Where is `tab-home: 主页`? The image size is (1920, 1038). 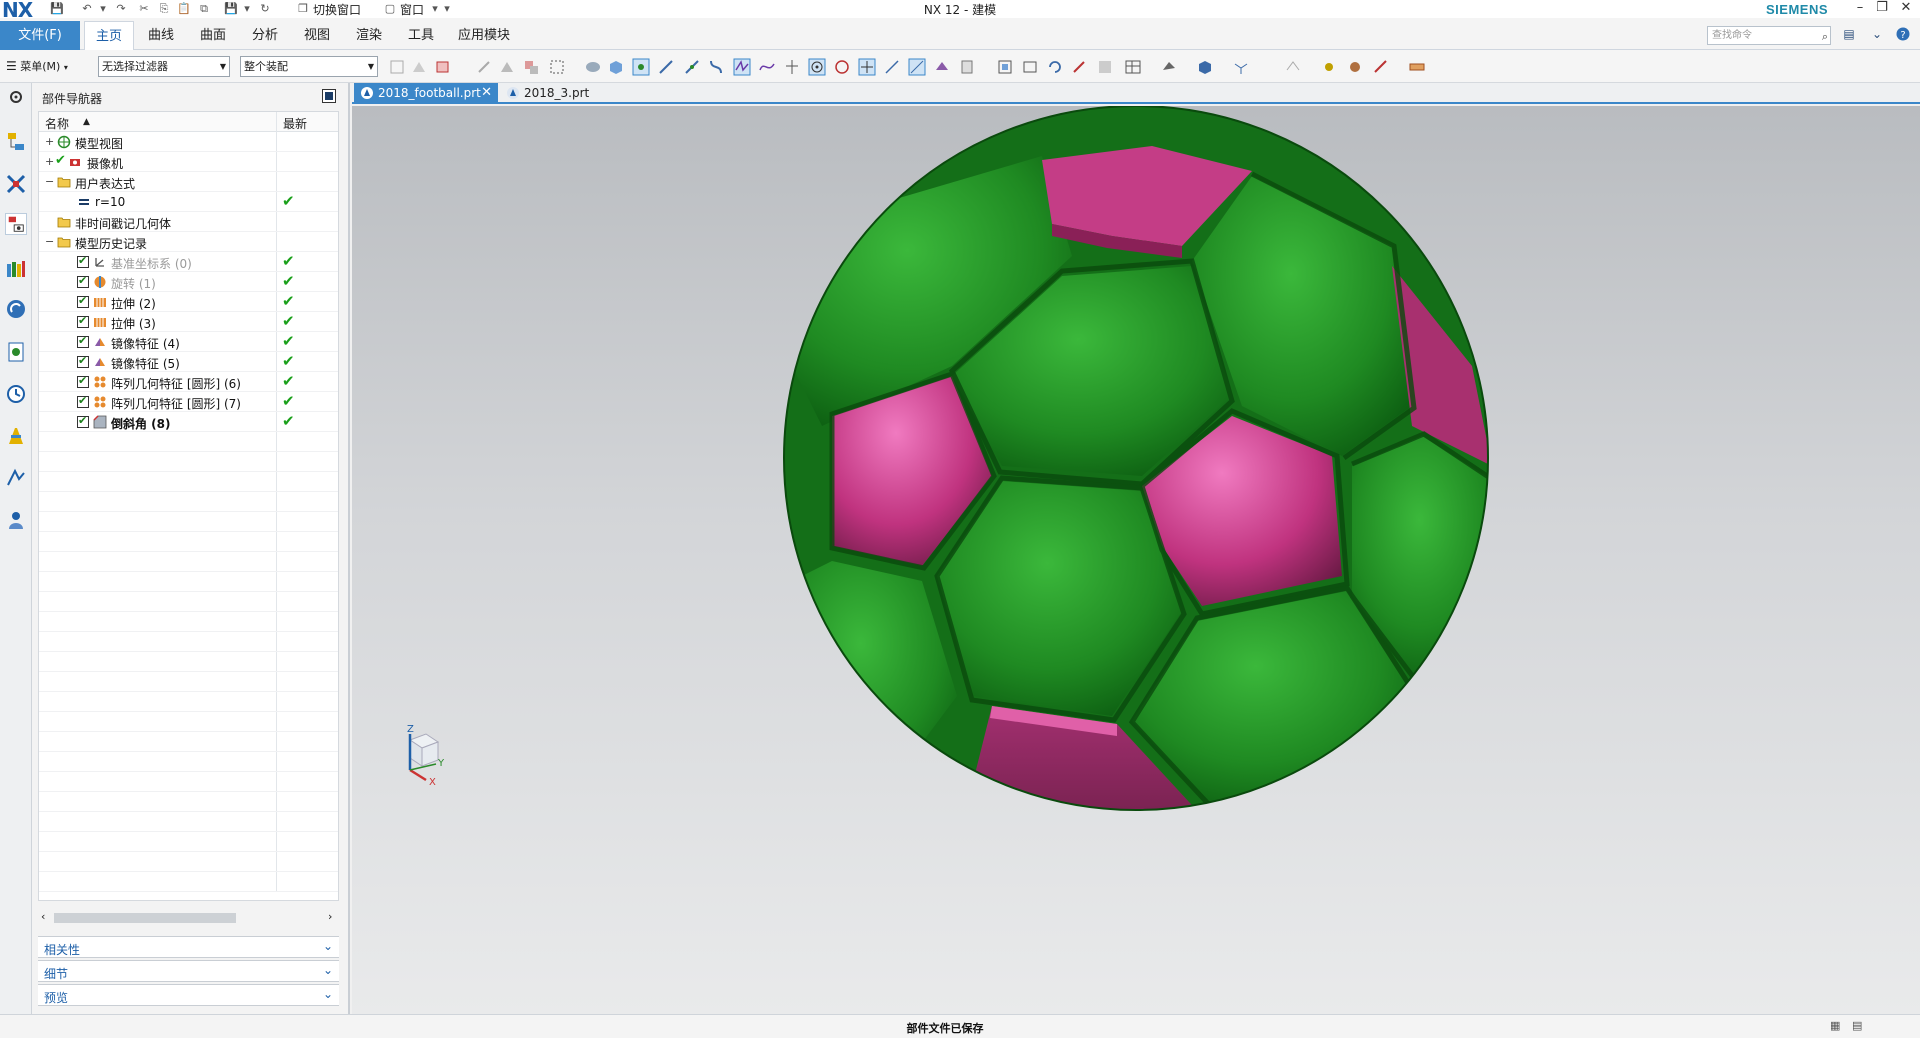
tab-home: 主页 is located at coordinates (109, 35).